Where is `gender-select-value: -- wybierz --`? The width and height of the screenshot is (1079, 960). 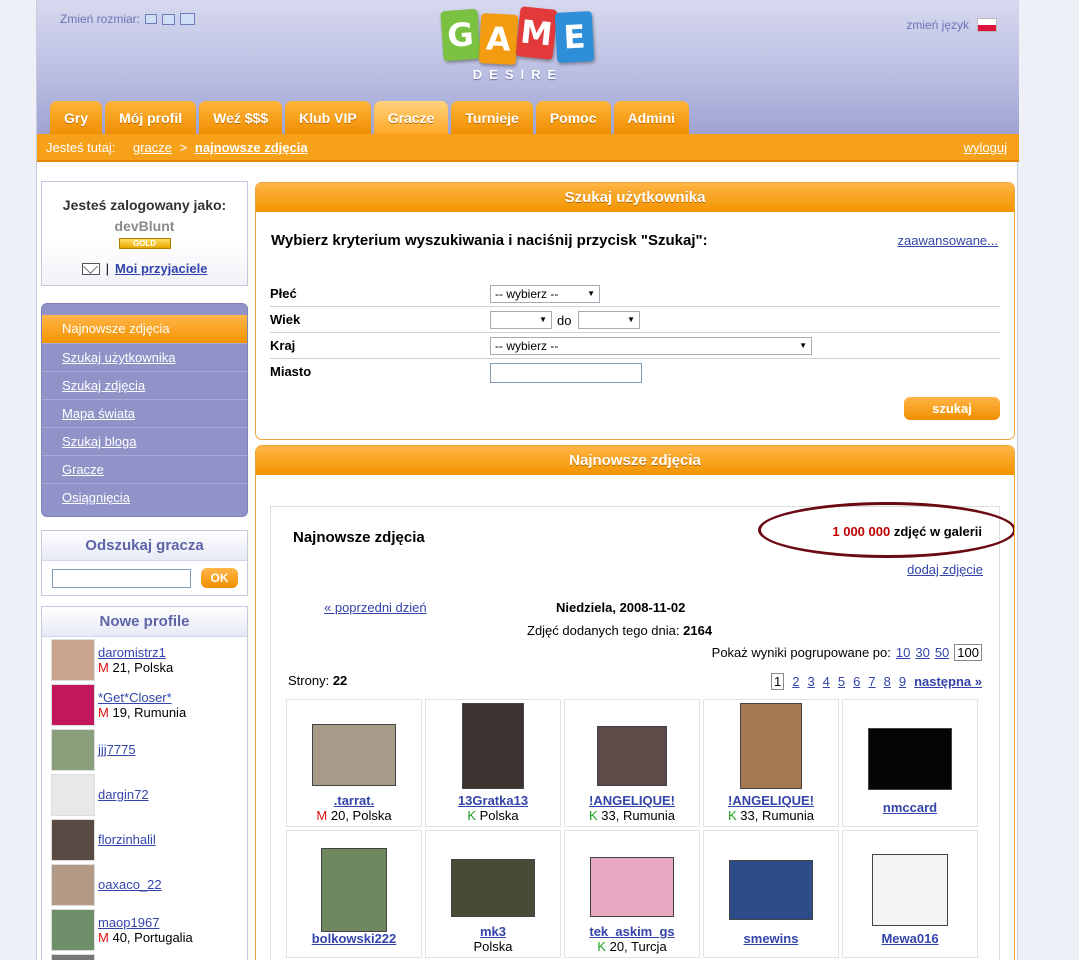
gender-select-value: -- wybierz -- is located at coordinates (527, 294).